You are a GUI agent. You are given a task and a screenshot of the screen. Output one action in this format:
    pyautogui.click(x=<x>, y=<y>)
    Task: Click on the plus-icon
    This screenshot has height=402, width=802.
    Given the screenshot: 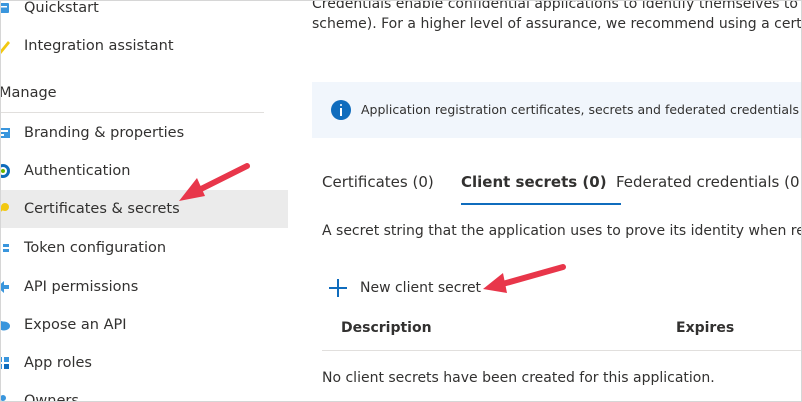 What is the action you would take?
    pyautogui.click(x=338, y=288)
    